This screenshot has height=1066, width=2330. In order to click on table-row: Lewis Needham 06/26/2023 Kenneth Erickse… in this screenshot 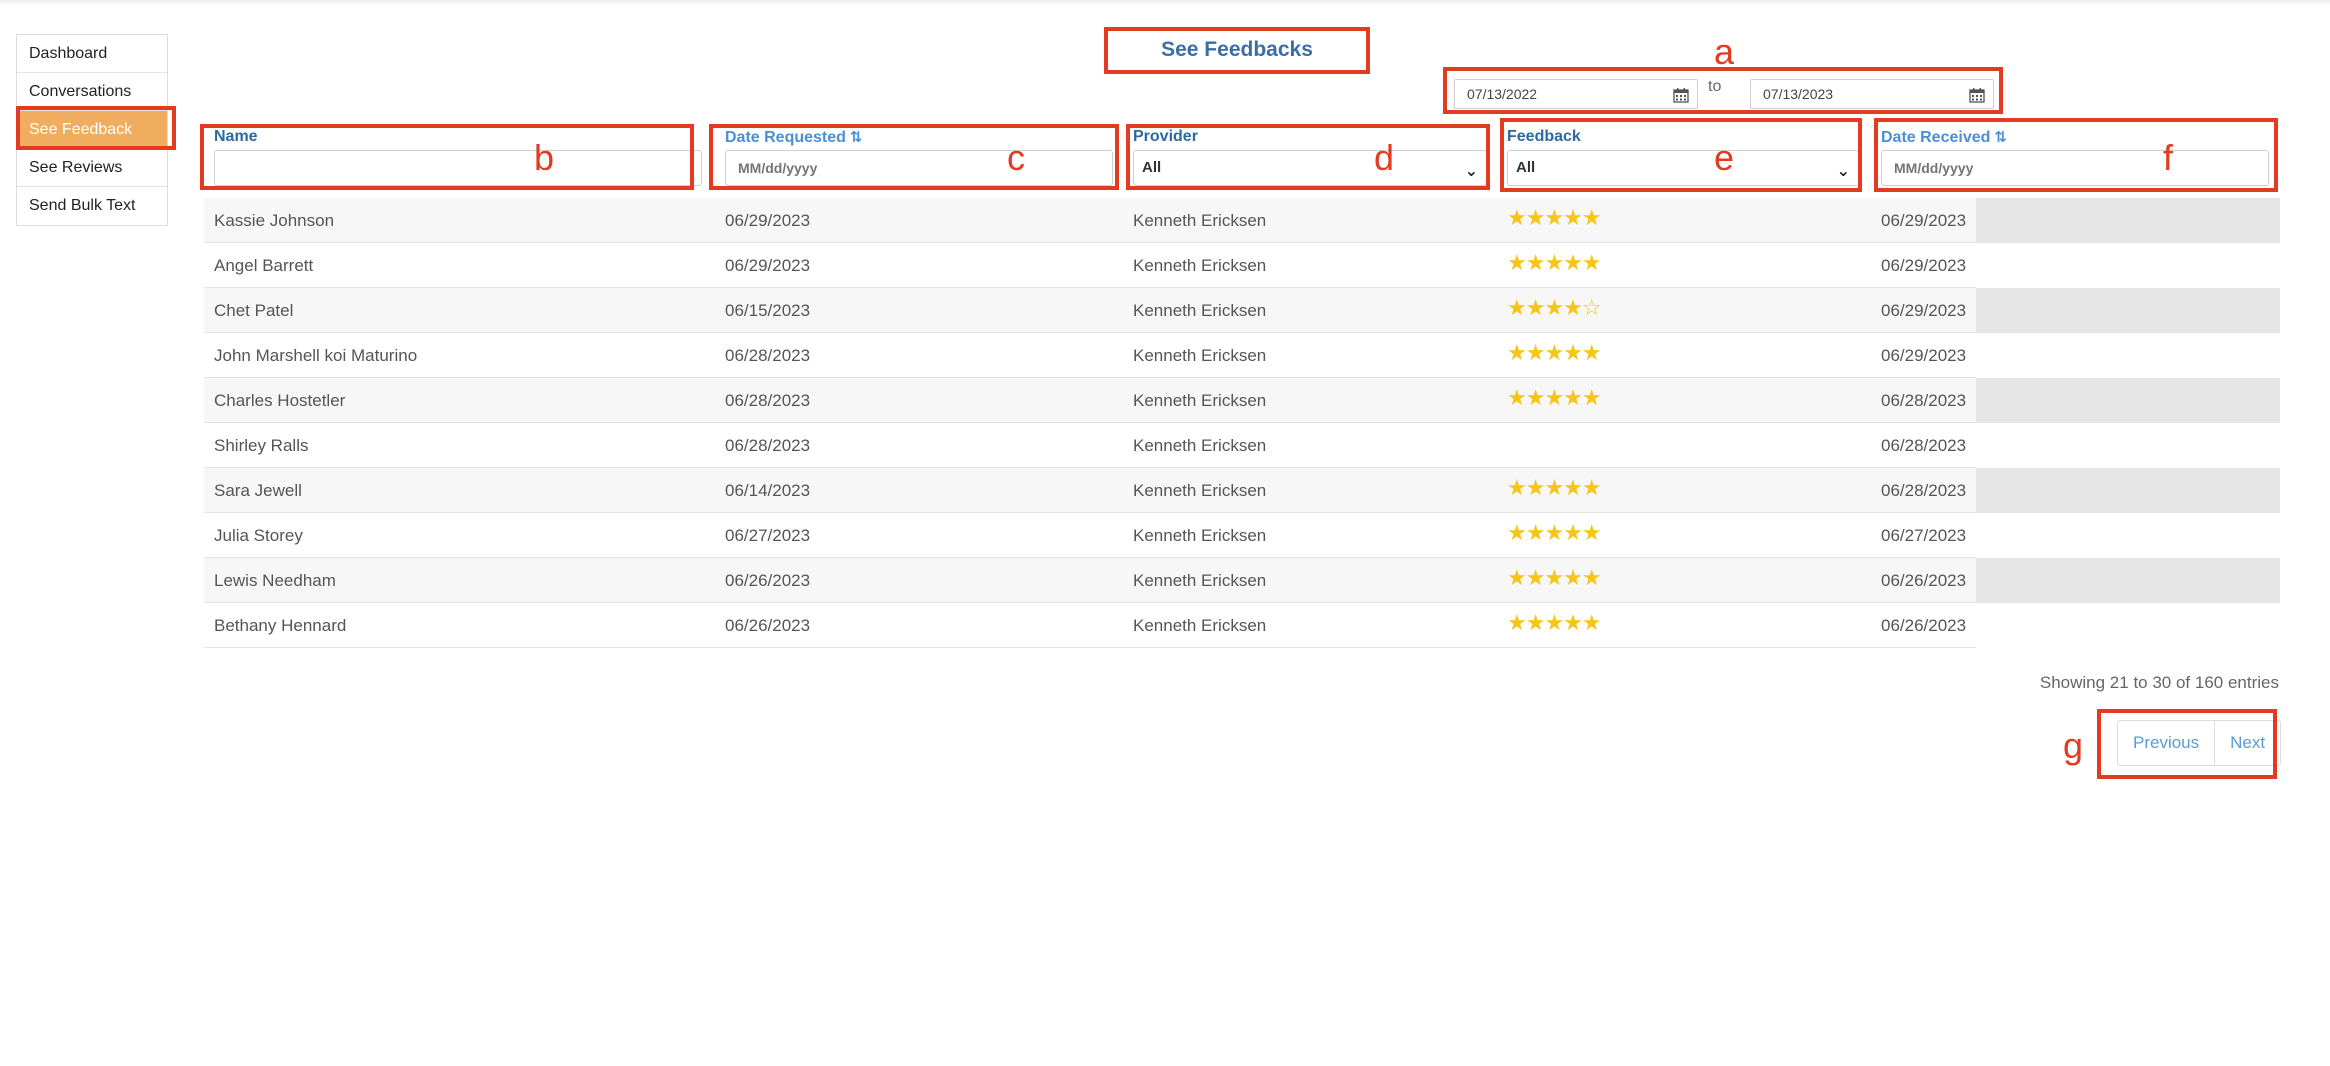, I will do `click(1242, 580)`.